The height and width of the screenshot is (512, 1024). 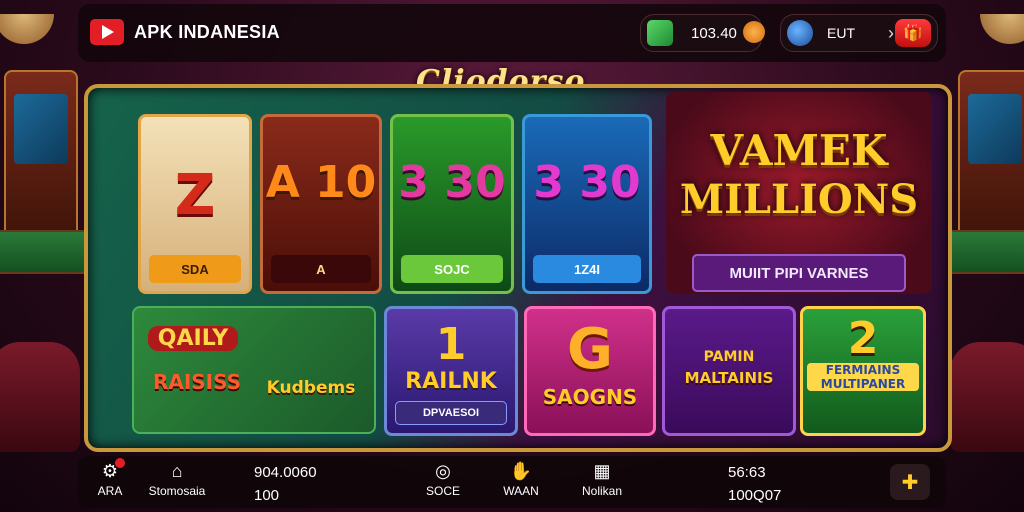 What do you see at coordinates (660, 33) in the screenshot?
I see `gem-icon` at bounding box center [660, 33].